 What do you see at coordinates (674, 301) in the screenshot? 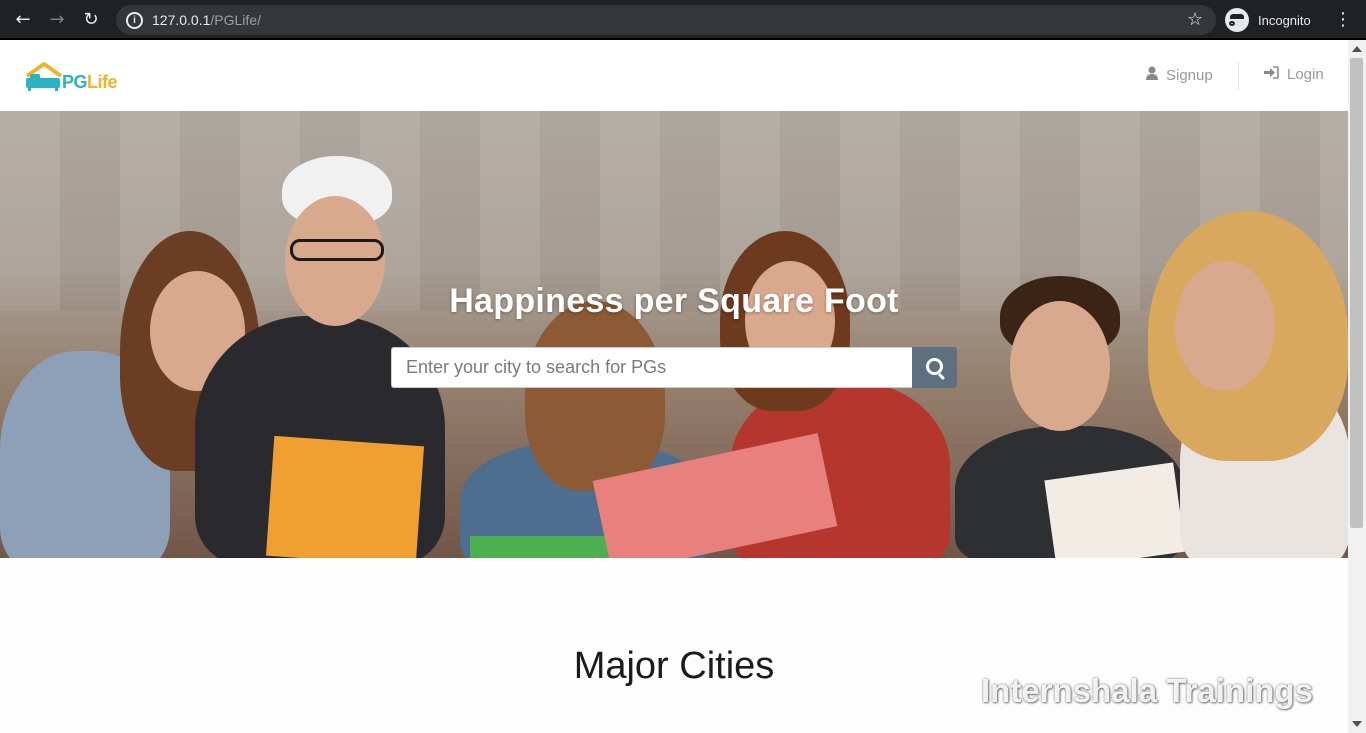
I see `hero-title: Happiness per Square Foot` at bounding box center [674, 301].